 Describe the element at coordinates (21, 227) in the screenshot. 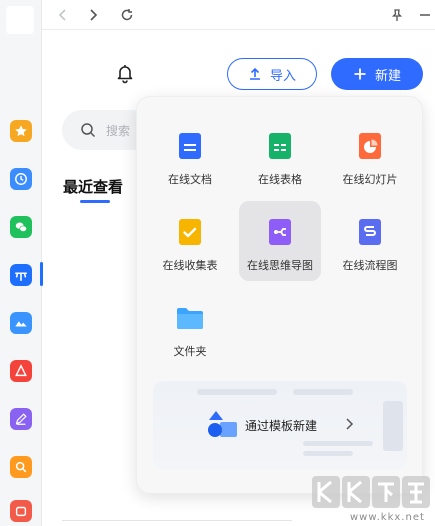

I see `wechat-icon` at that location.